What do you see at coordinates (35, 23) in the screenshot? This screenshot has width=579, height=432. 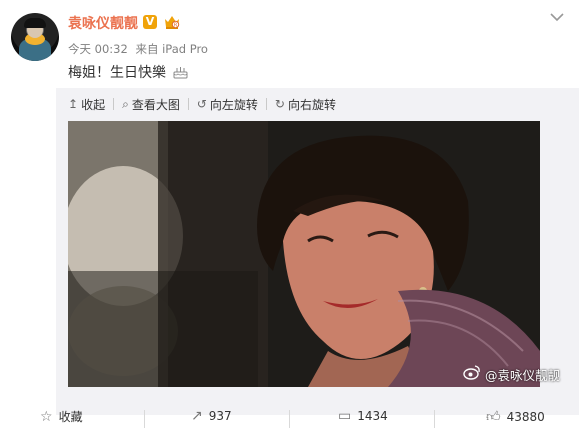 I see `avatar-hair` at bounding box center [35, 23].